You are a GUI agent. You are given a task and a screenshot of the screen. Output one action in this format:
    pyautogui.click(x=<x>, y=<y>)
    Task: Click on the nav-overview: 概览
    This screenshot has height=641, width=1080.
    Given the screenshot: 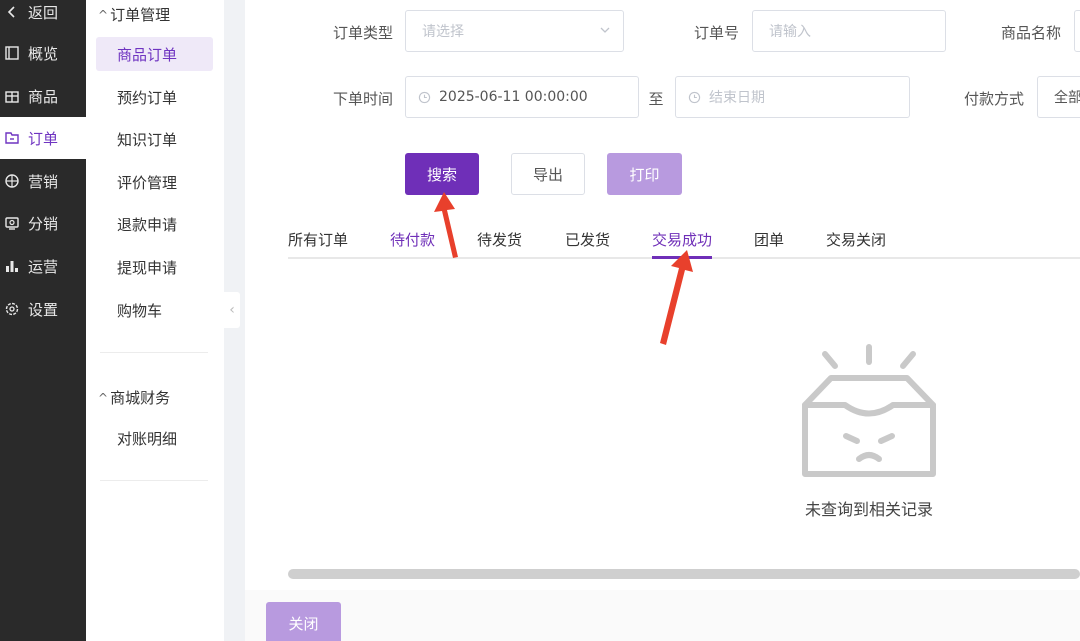 What is the action you would take?
    pyautogui.click(x=43, y=53)
    